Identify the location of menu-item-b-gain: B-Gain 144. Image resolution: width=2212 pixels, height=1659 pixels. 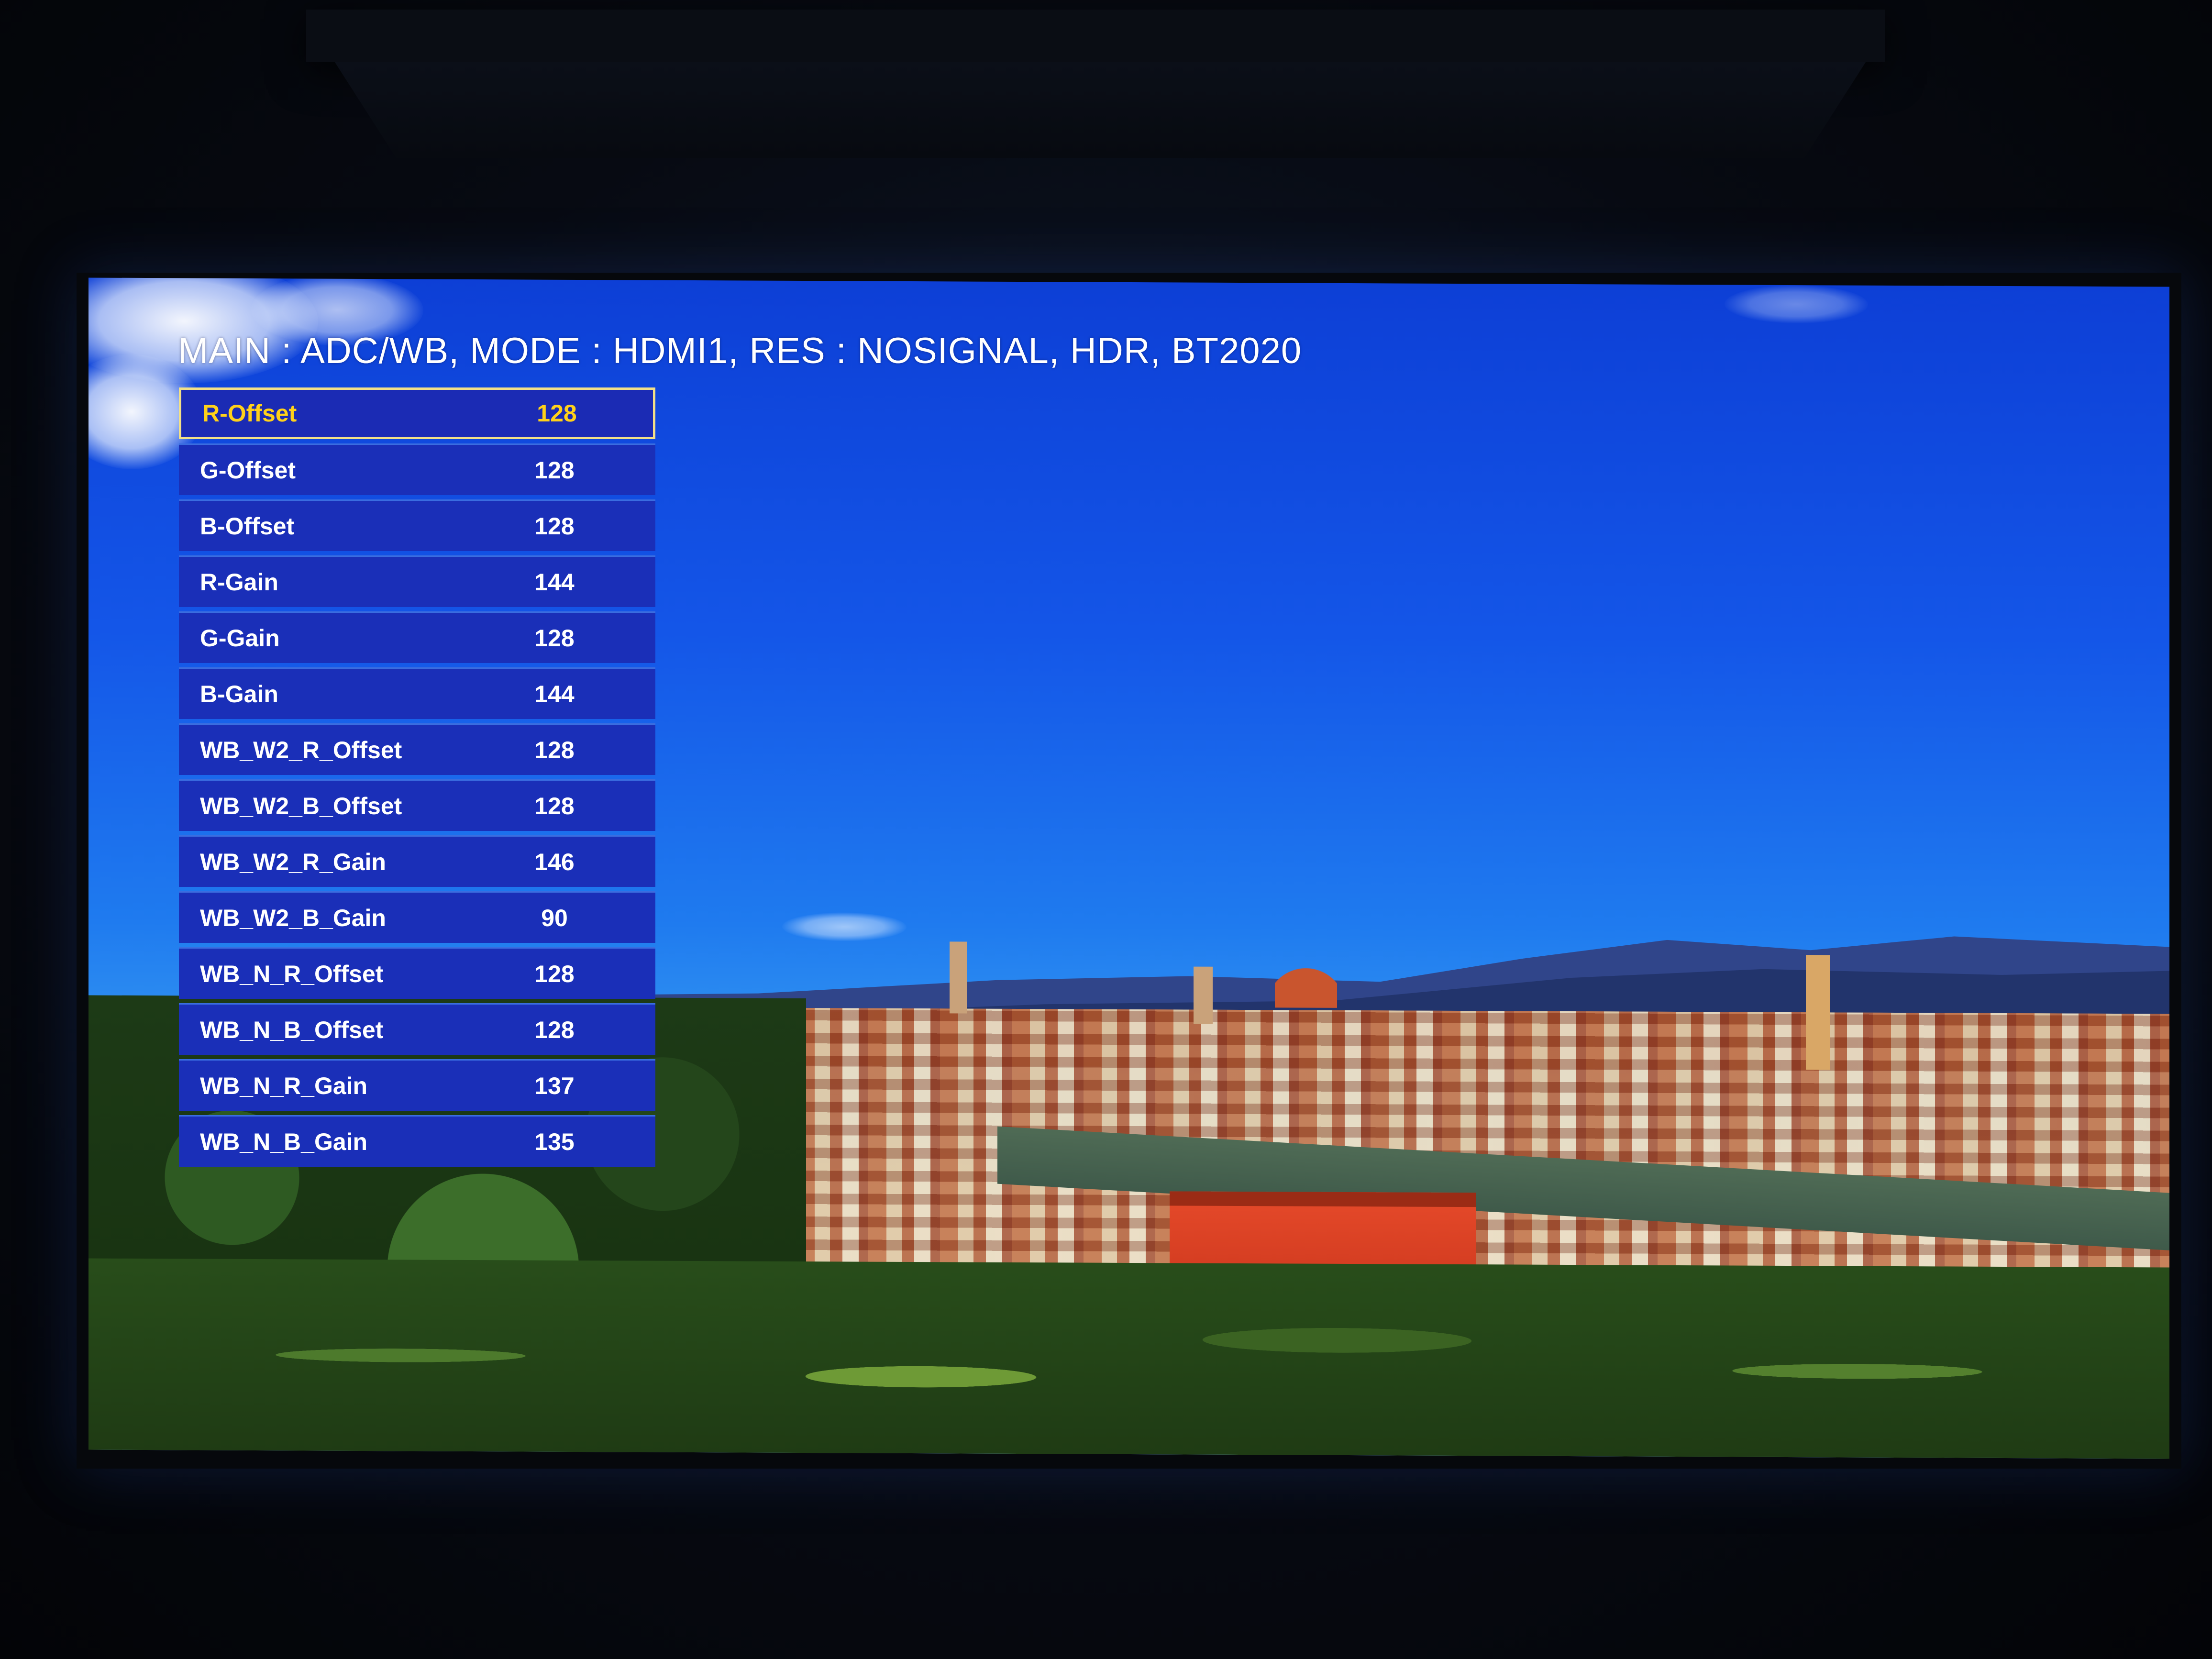
(417, 693).